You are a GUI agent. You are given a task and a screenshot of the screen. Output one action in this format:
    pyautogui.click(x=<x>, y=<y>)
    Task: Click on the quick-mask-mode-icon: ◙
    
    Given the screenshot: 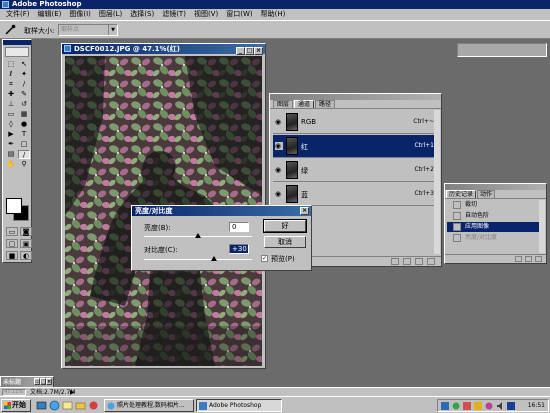 What is the action you would take?
    pyautogui.click(x=26, y=231)
    